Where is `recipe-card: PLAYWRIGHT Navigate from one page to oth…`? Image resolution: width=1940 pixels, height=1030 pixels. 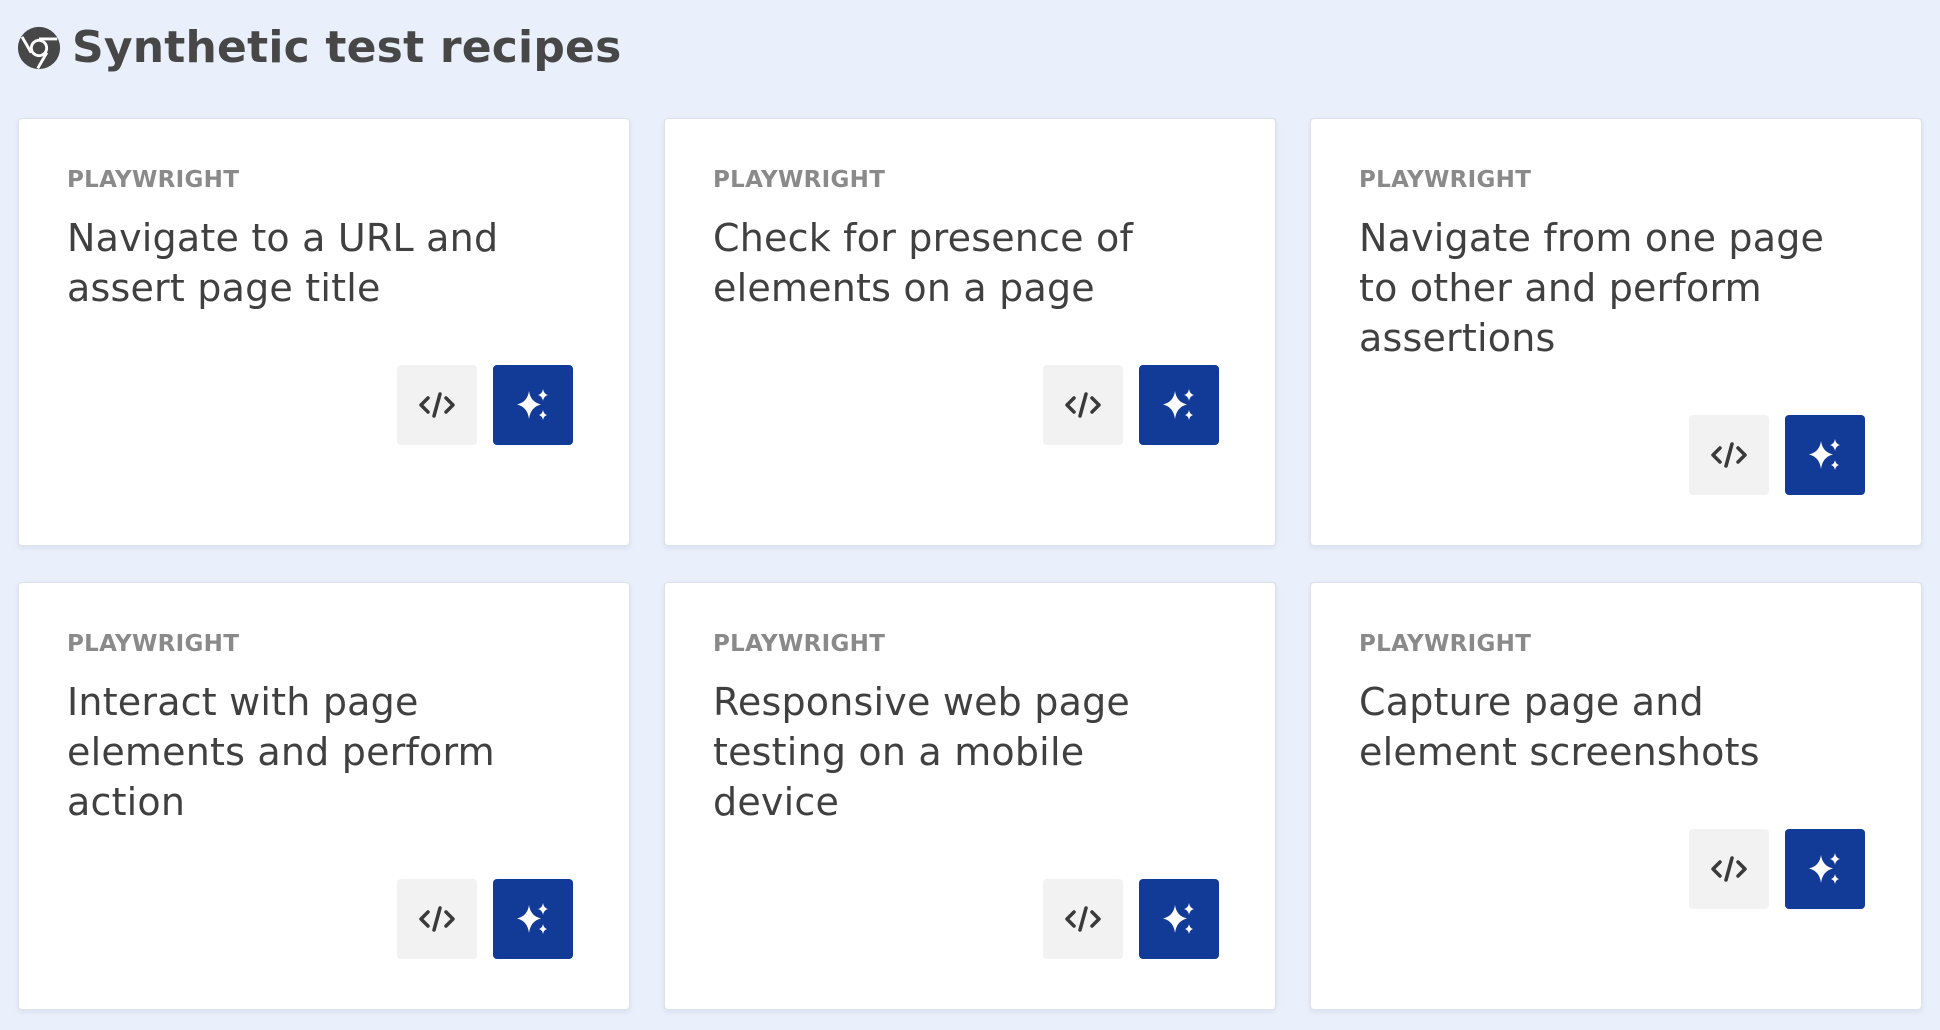
recipe-card: PLAYWRIGHT Navigate from one page to oth… is located at coordinates (1616, 332).